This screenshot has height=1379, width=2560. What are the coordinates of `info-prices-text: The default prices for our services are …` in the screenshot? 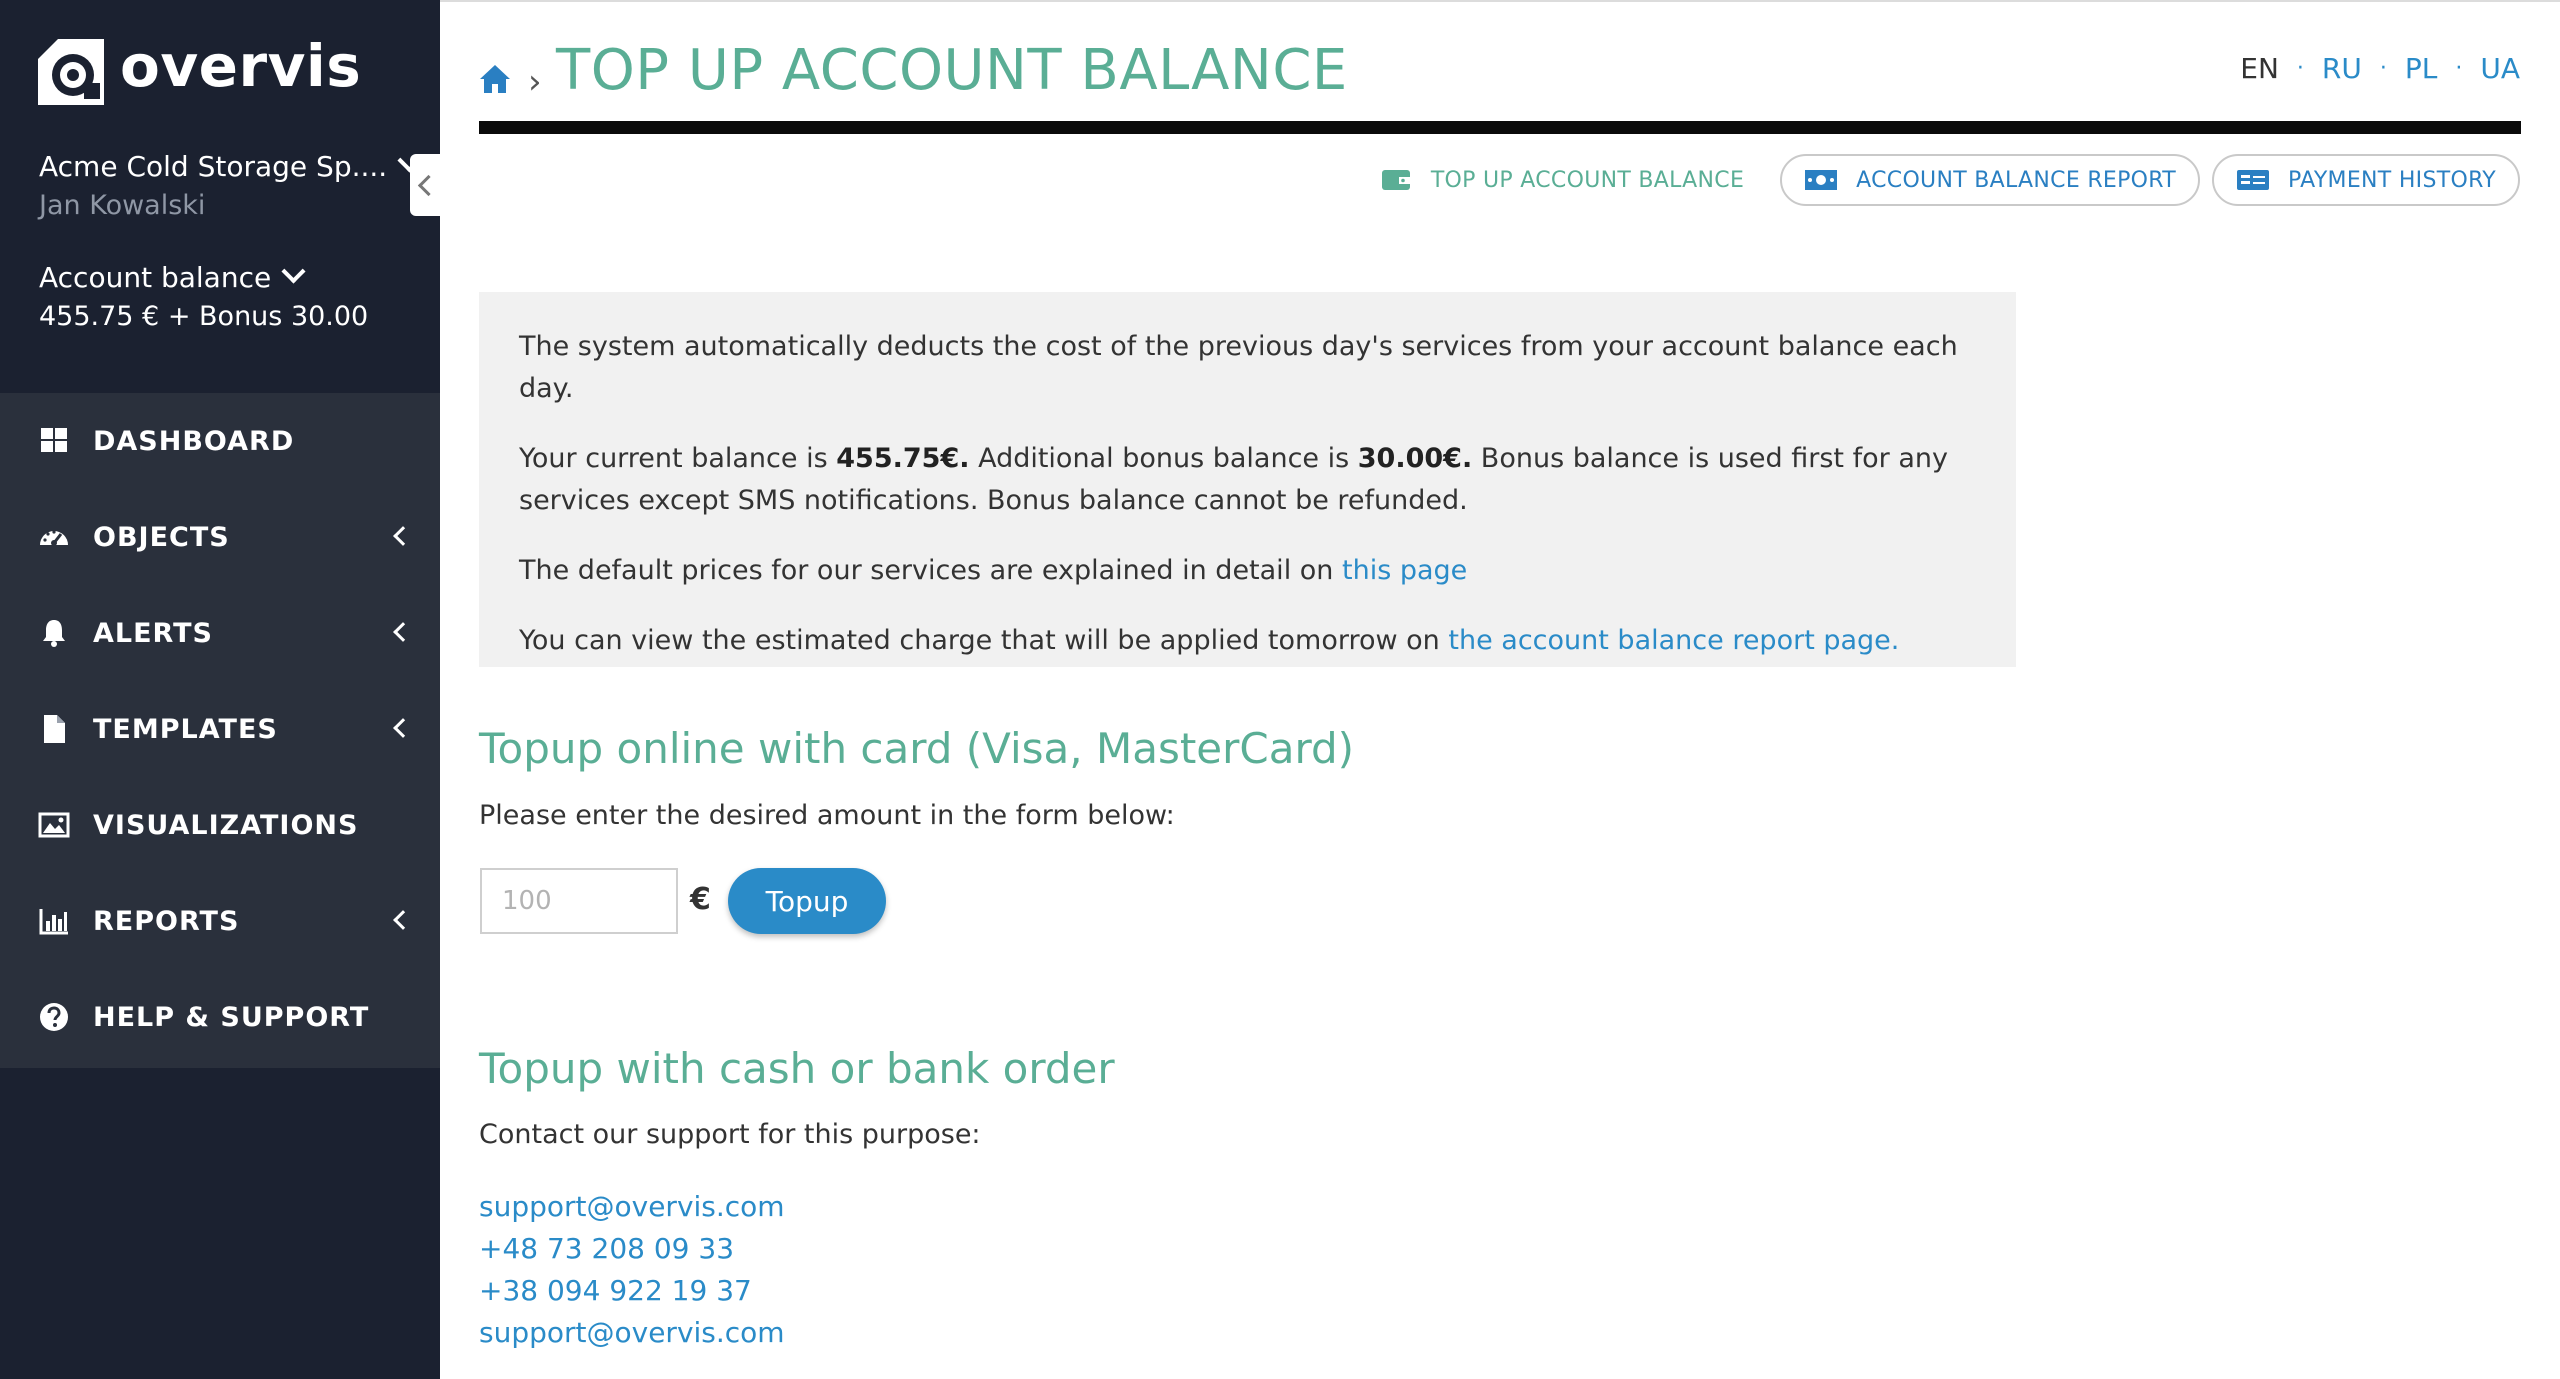 It's located at (1247, 571).